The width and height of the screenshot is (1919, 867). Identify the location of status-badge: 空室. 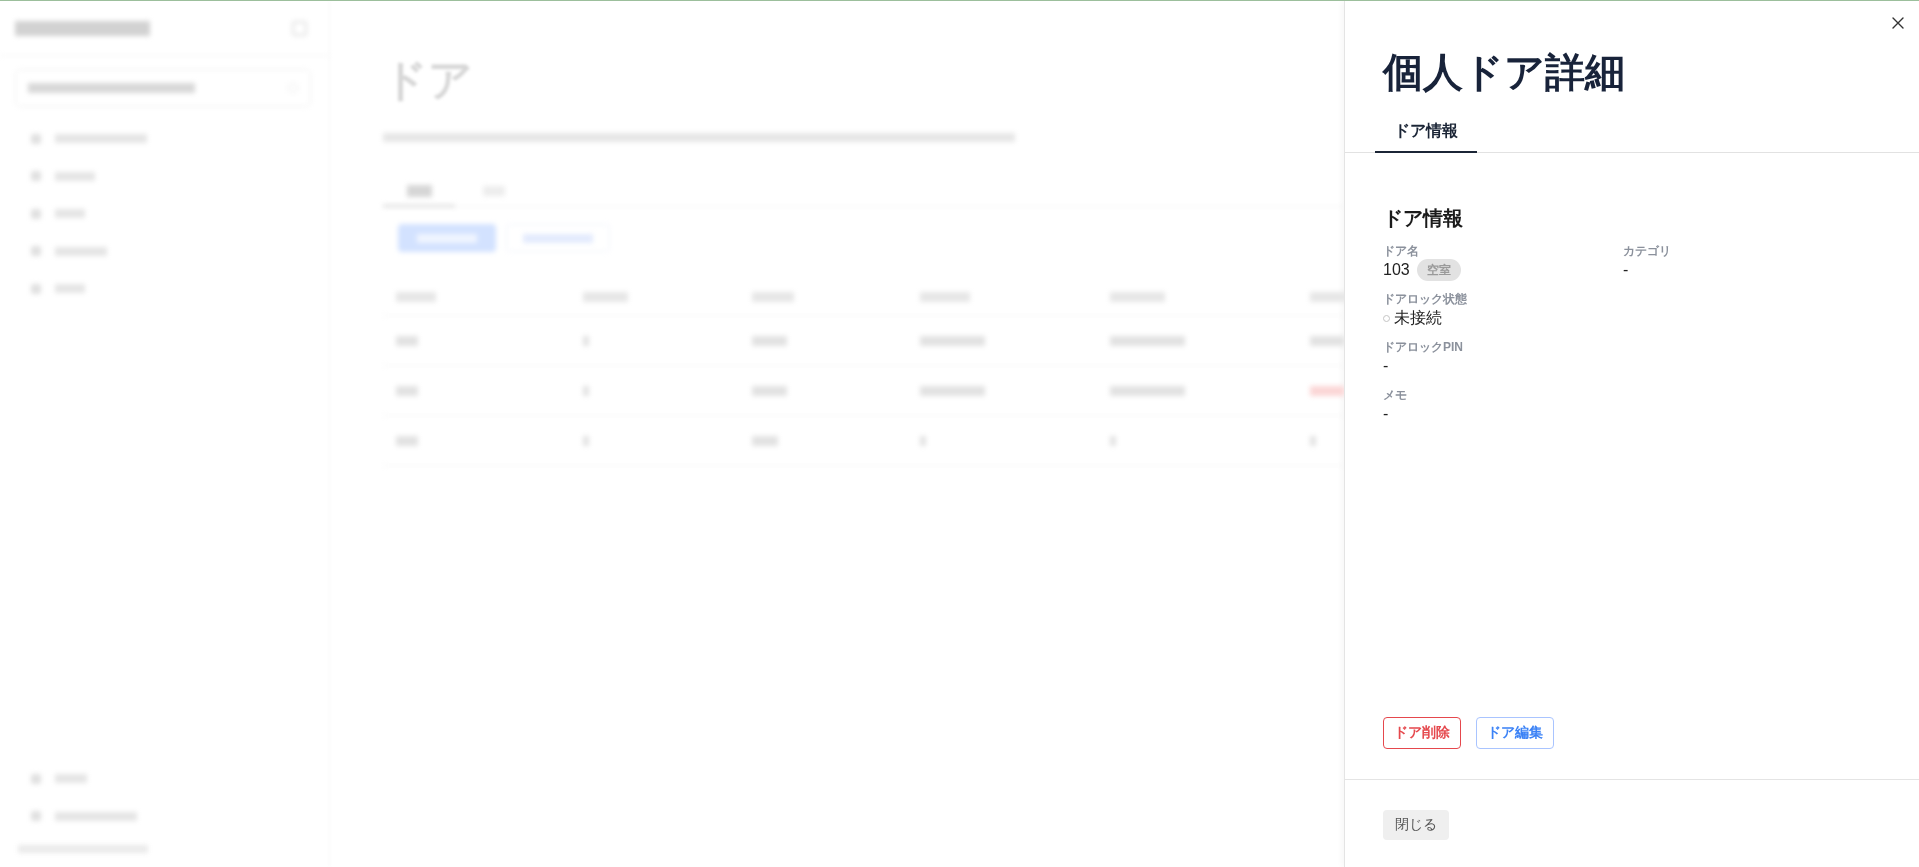
(1438, 270).